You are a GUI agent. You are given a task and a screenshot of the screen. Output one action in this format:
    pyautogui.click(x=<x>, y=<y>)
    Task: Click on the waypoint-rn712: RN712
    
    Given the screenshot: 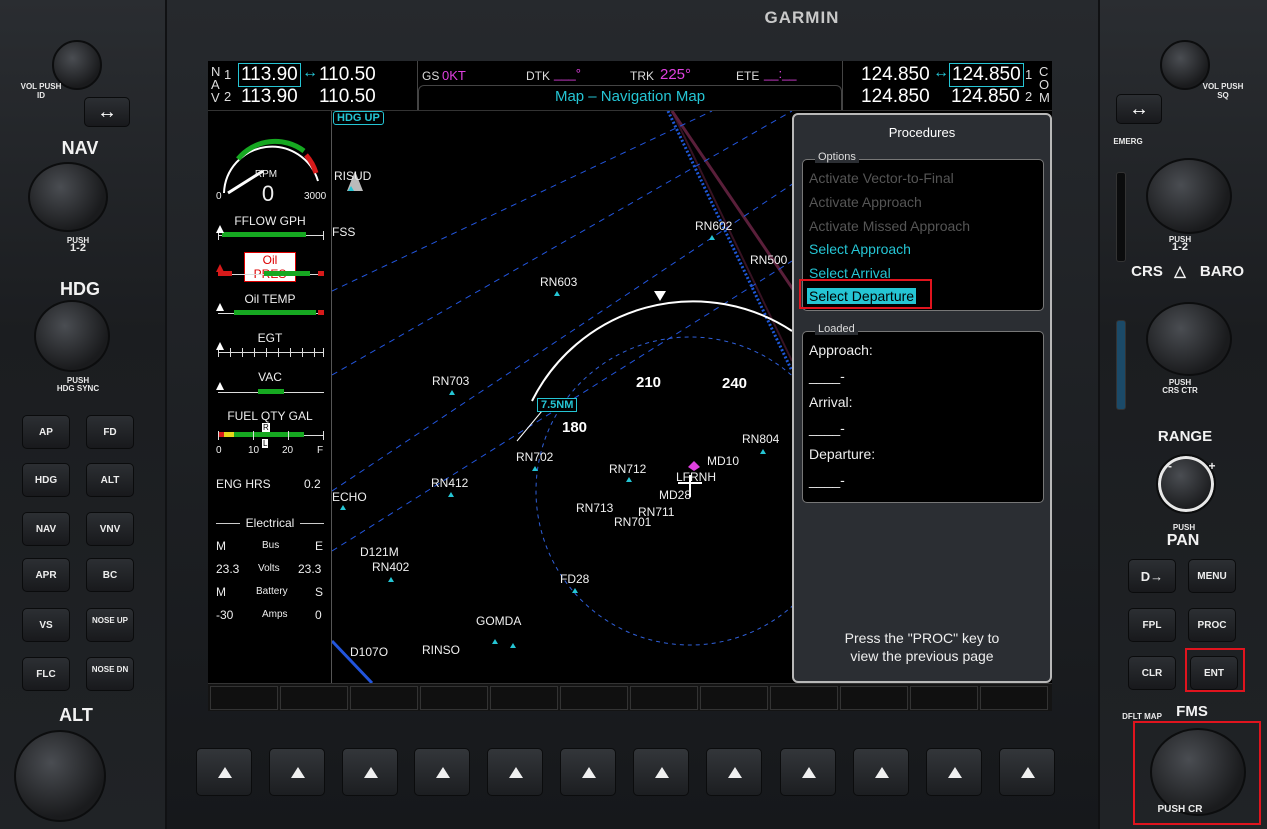 What is the action you would take?
    pyautogui.click(x=627, y=469)
    